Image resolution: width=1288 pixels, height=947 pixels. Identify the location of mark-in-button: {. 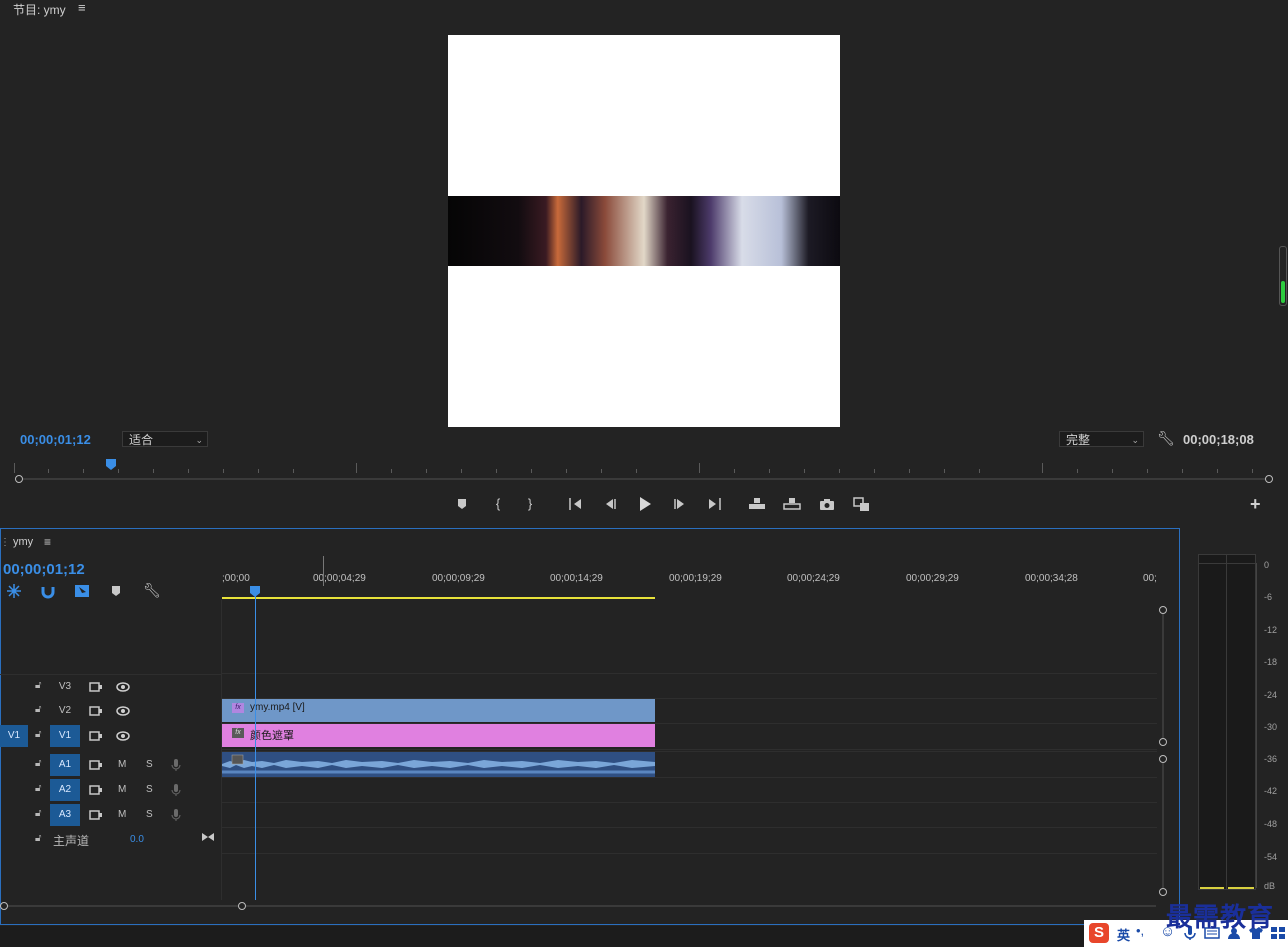
(498, 504).